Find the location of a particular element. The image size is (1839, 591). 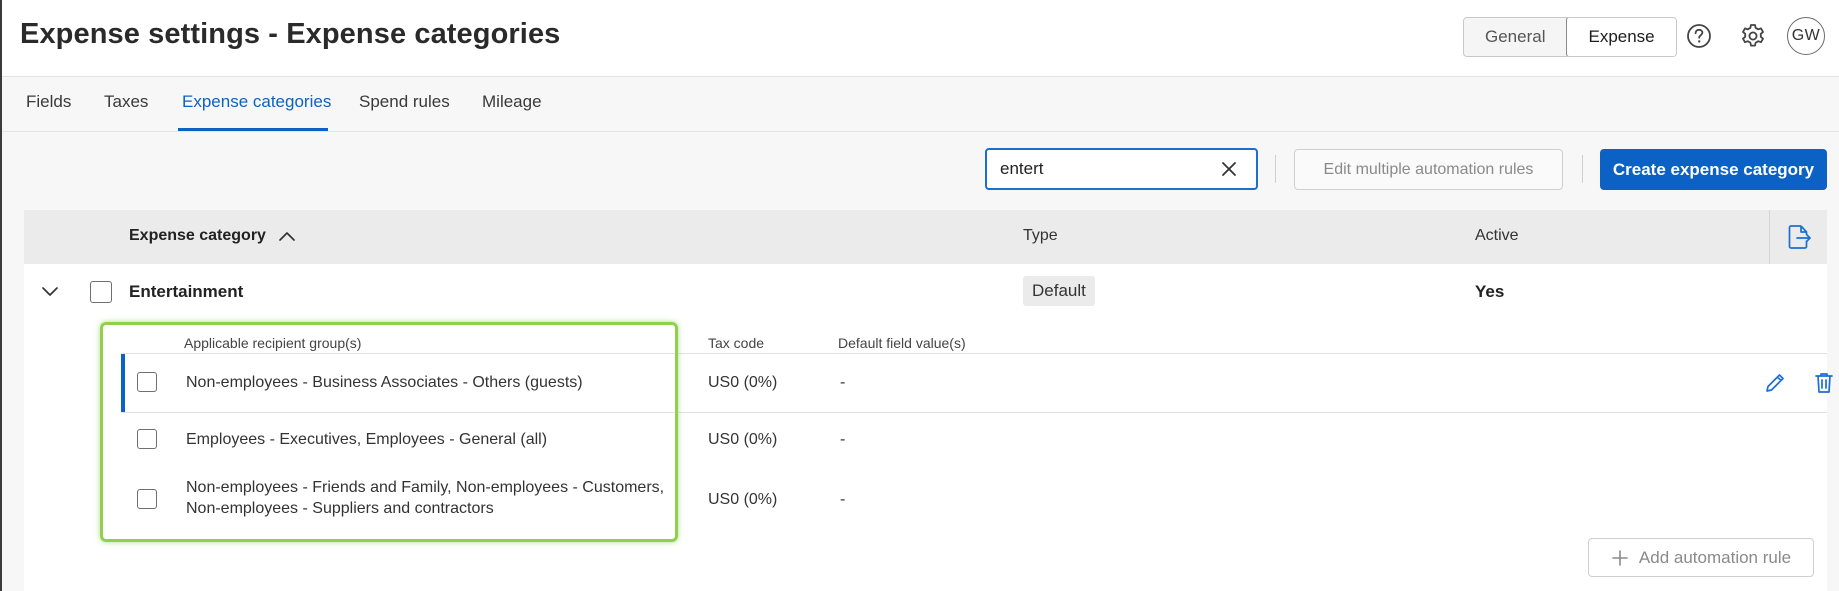

table-header: Expense category Type Active is located at coordinates (925, 237).